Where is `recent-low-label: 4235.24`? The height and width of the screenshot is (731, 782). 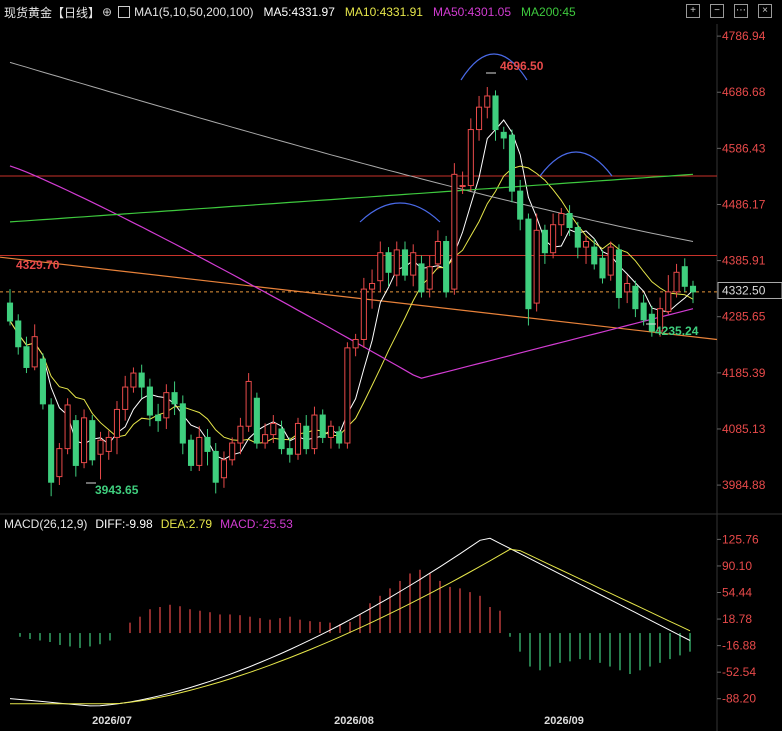
recent-low-label: 4235.24 is located at coordinates (677, 331).